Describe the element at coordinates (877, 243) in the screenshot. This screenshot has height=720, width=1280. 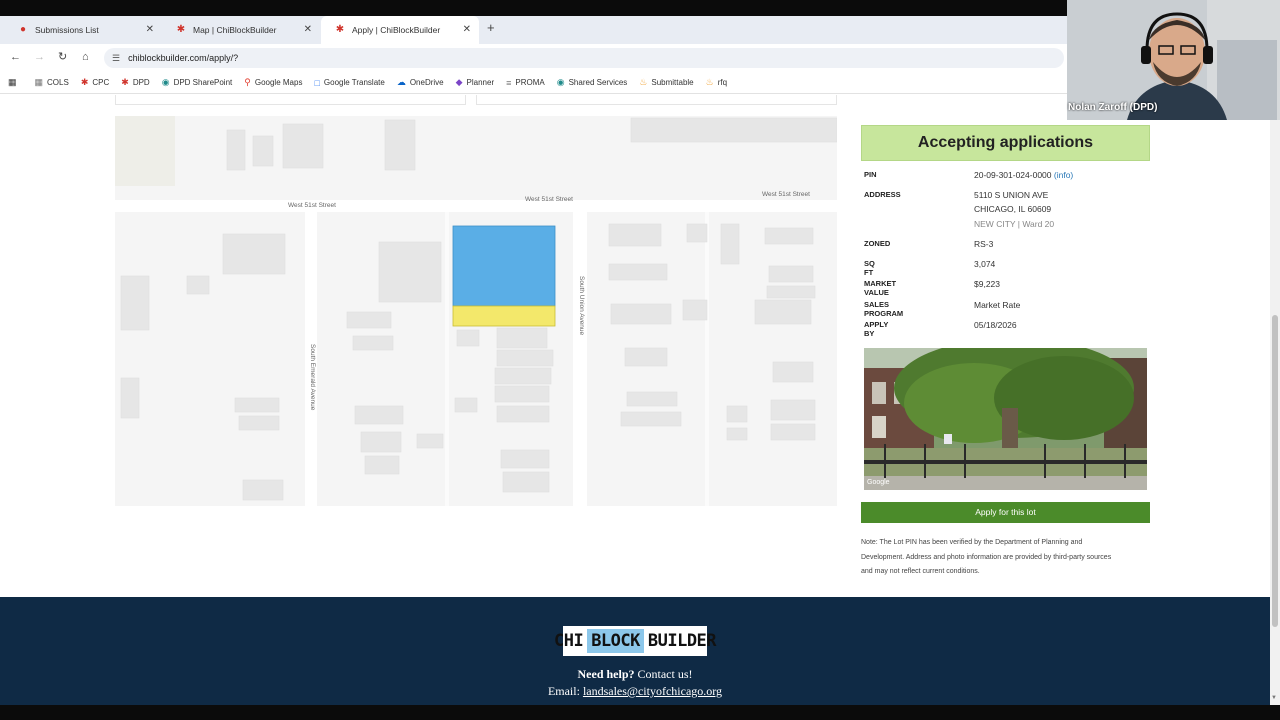
I see `zoned-label: ZONED` at that location.